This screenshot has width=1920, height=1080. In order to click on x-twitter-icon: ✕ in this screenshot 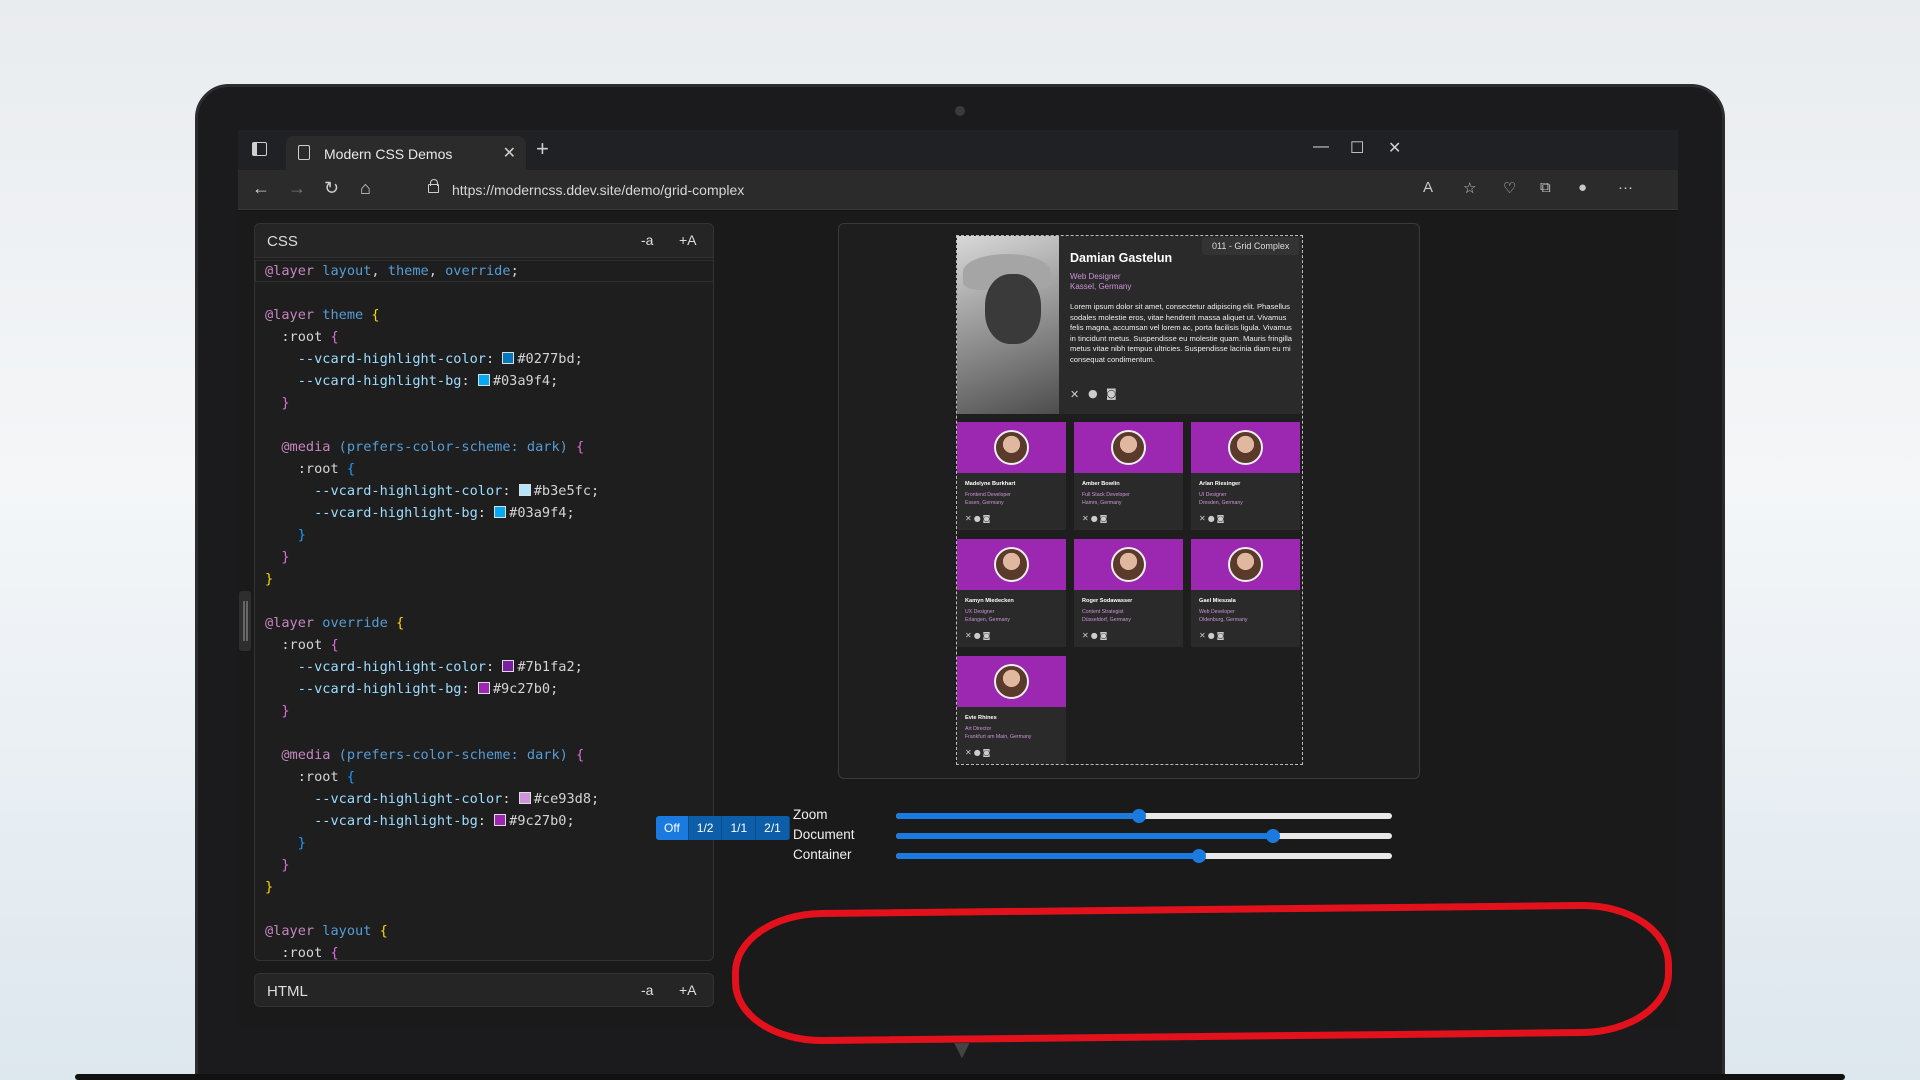, I will do `click(1074, 394)`.